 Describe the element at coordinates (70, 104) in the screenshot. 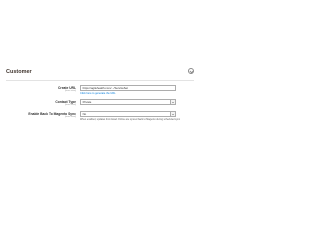

I see `contact-type-scope: [store view]` at that location.